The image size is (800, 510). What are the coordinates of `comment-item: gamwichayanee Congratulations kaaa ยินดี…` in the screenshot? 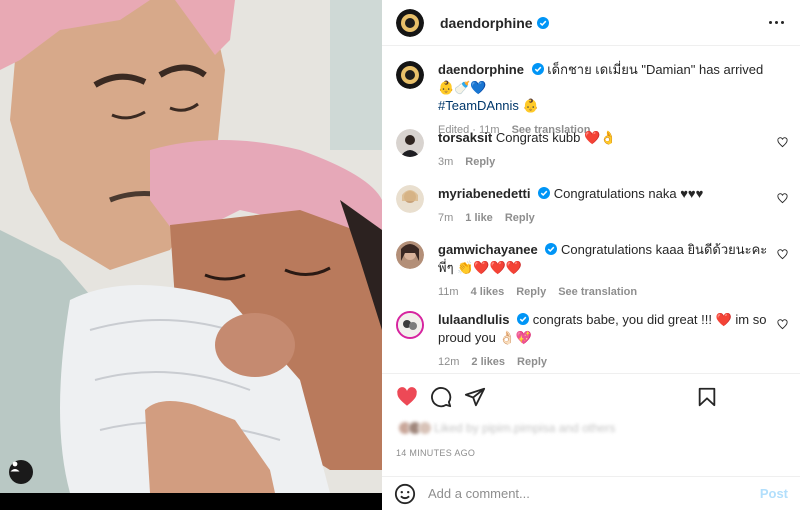 It's located at (592, 271).